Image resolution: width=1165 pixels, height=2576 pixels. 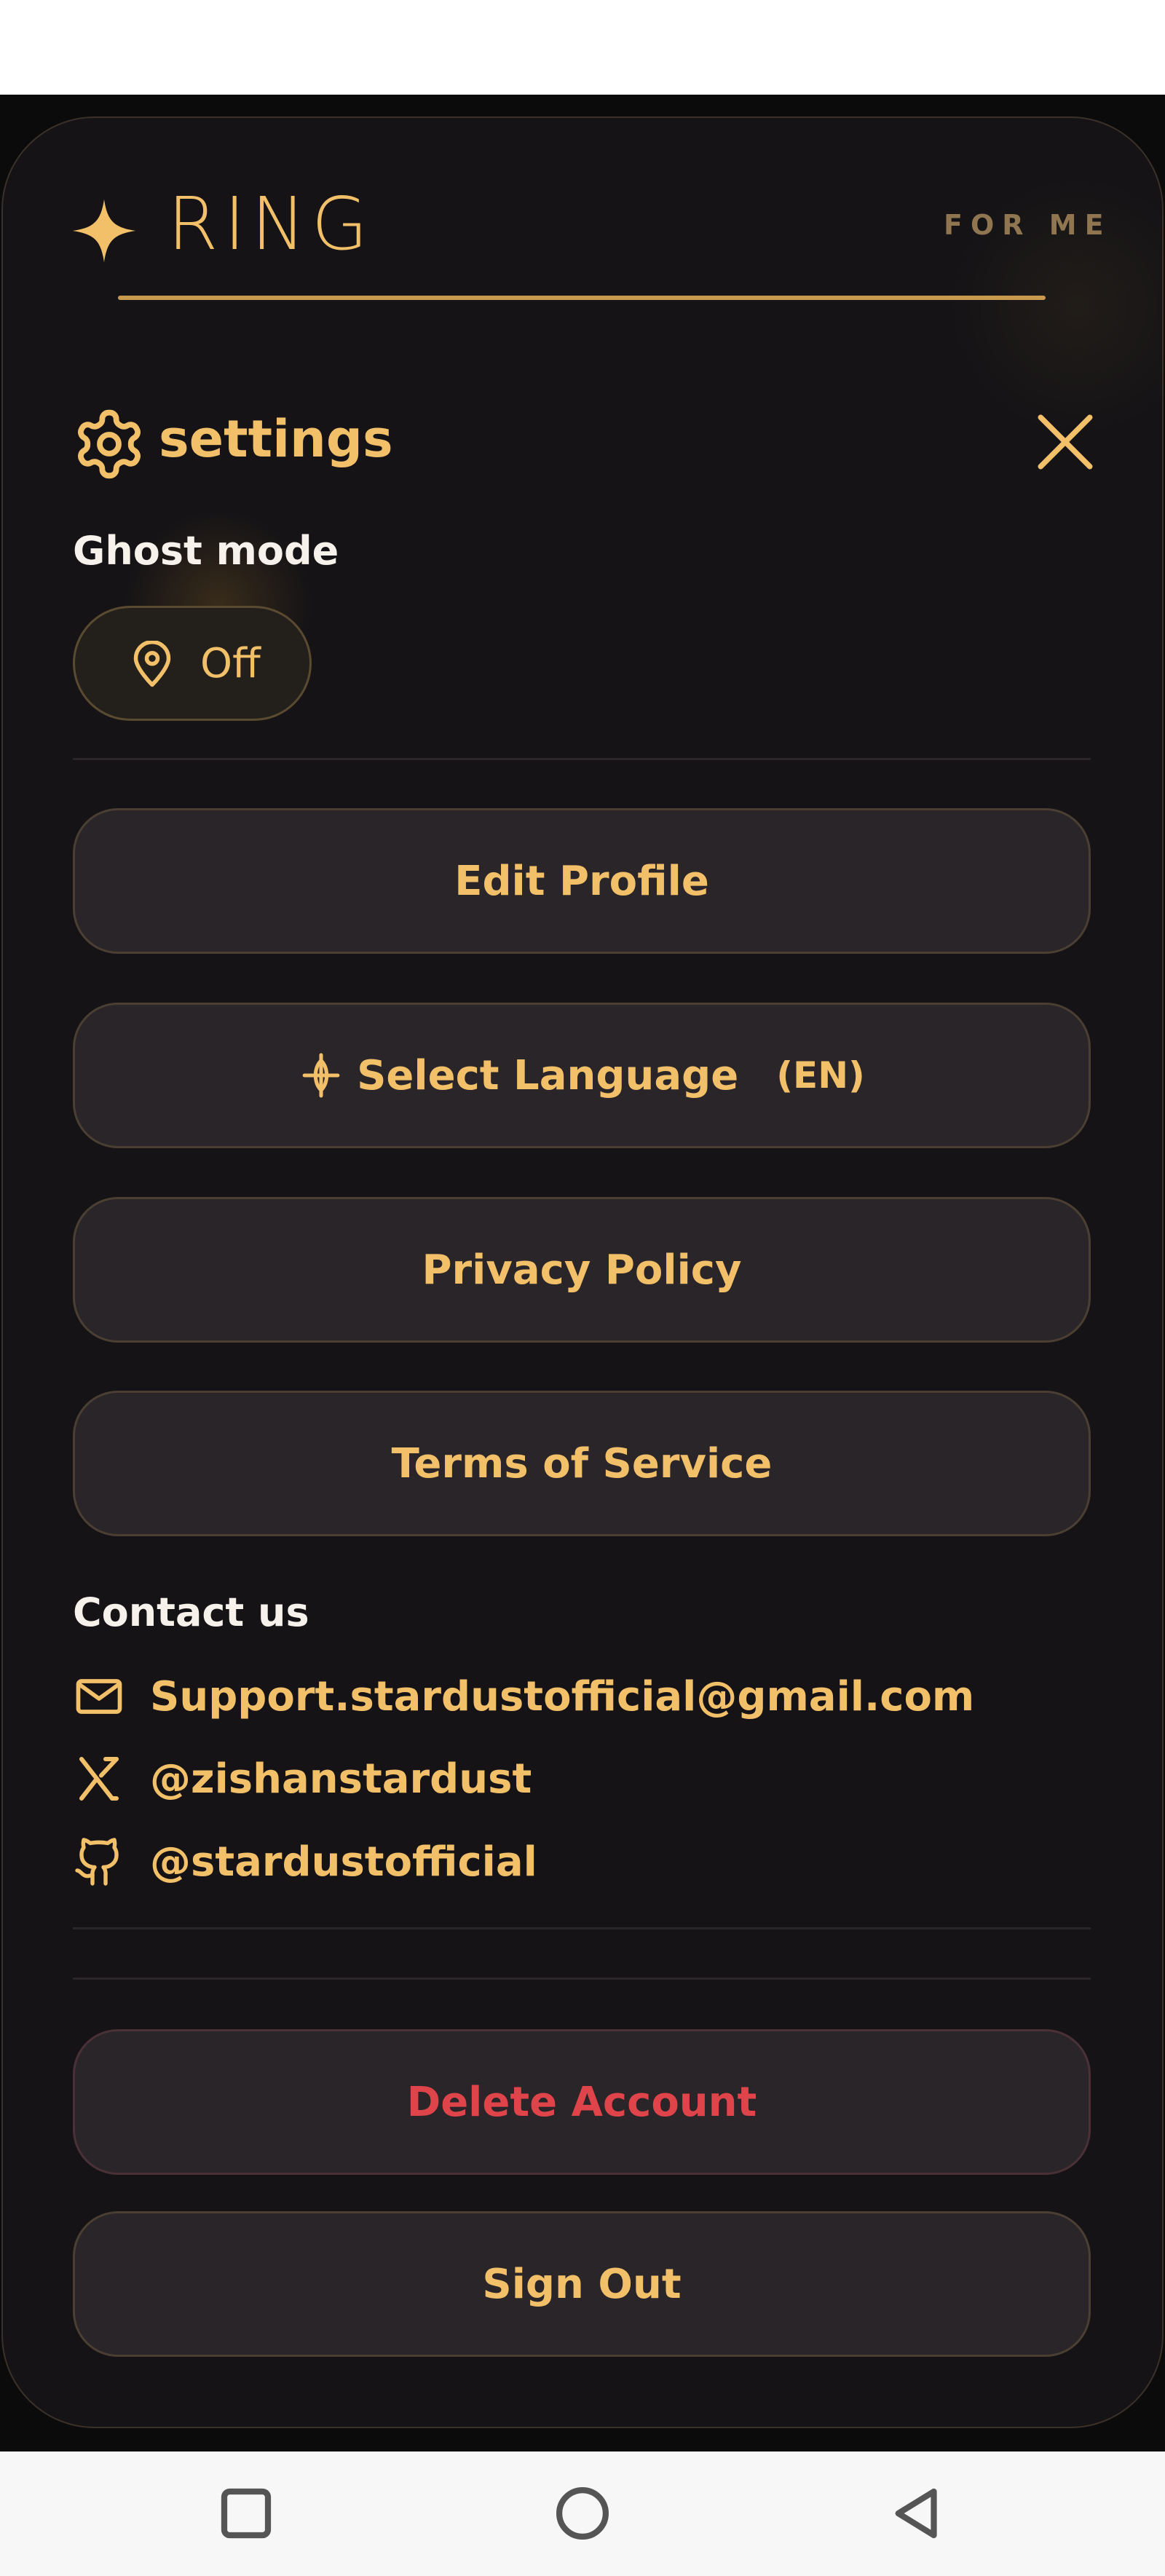 I want to click on gear-icon, so click(x=109, y=444).